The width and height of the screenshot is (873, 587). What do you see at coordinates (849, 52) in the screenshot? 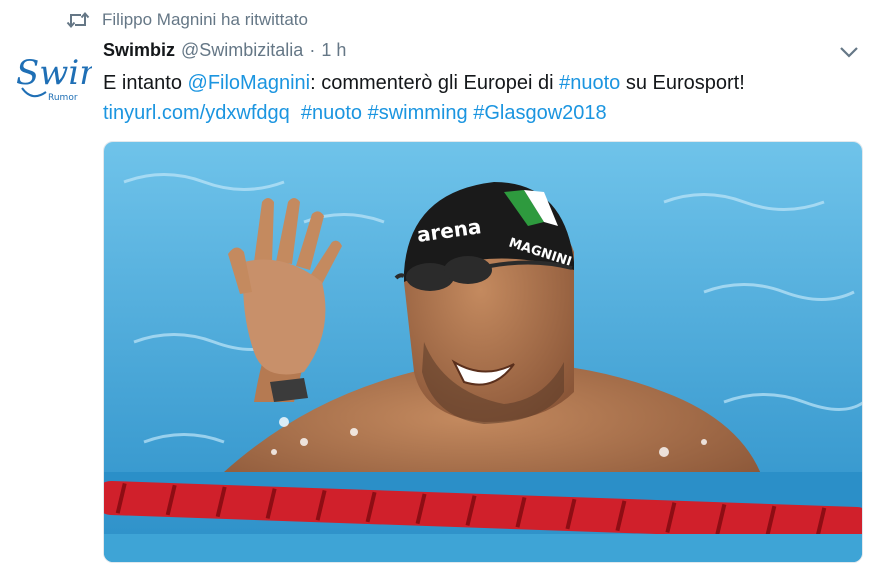
I see `chevron-down-icon` at bounding box center [849, 52].